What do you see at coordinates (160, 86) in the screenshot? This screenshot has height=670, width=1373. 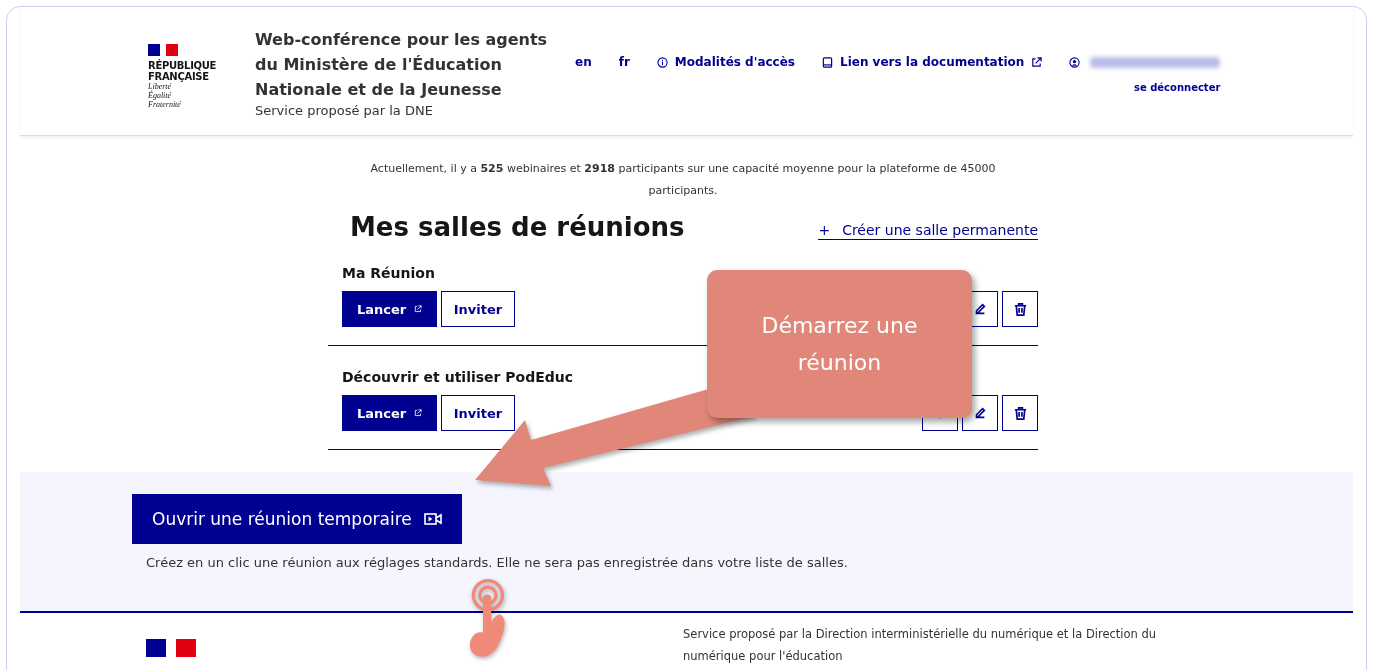 I see `motto-text: Liberté` at bounding box center [160, 86].